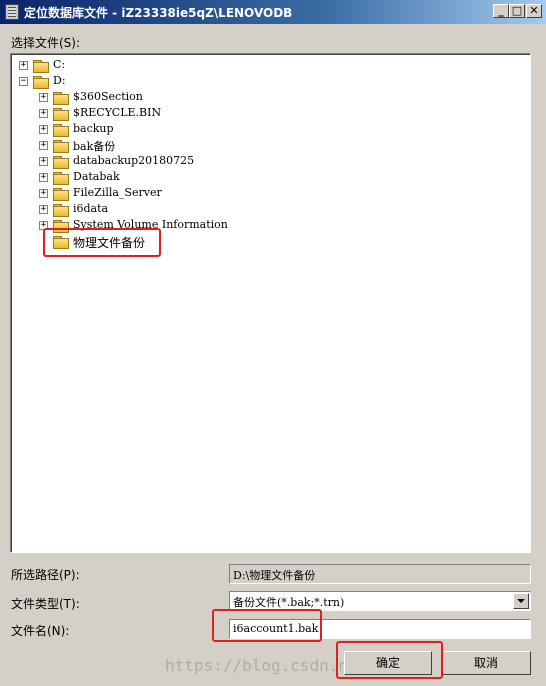 The height and width of the screenshot is (686, 546). I want to click on tree-node-label: databackup20180725, so click(134, 160).